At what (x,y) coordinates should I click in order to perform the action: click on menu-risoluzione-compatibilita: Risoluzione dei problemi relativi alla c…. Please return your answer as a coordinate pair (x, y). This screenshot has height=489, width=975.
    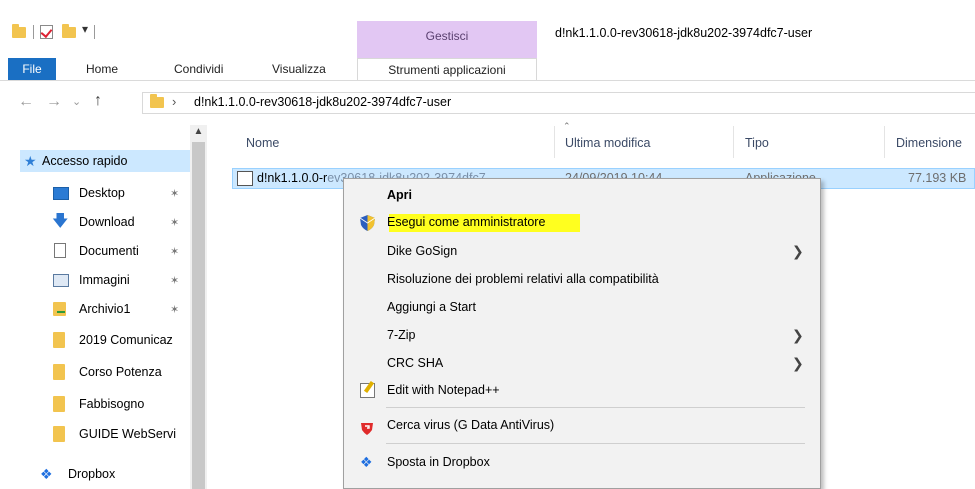
    Looking at the image, I should click on (582, 279).